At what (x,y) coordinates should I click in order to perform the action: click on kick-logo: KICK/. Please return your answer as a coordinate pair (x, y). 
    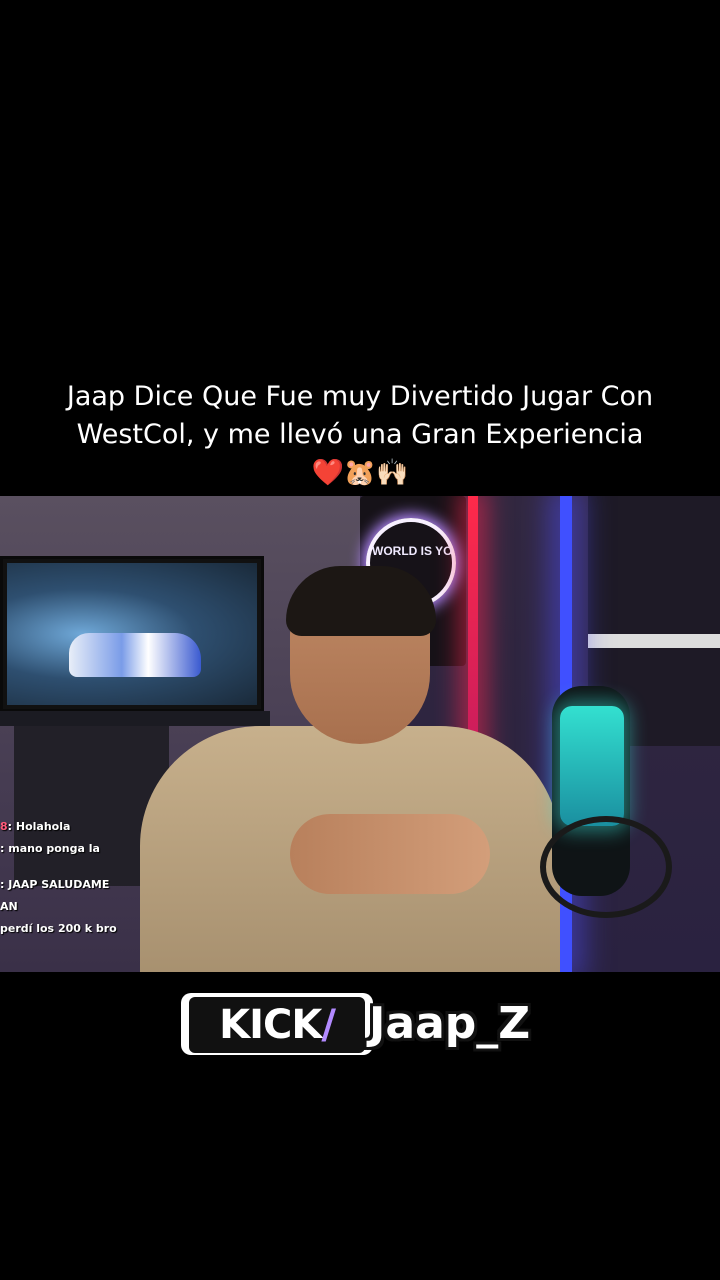
    Looking at the image, I should click on (277, 1025).